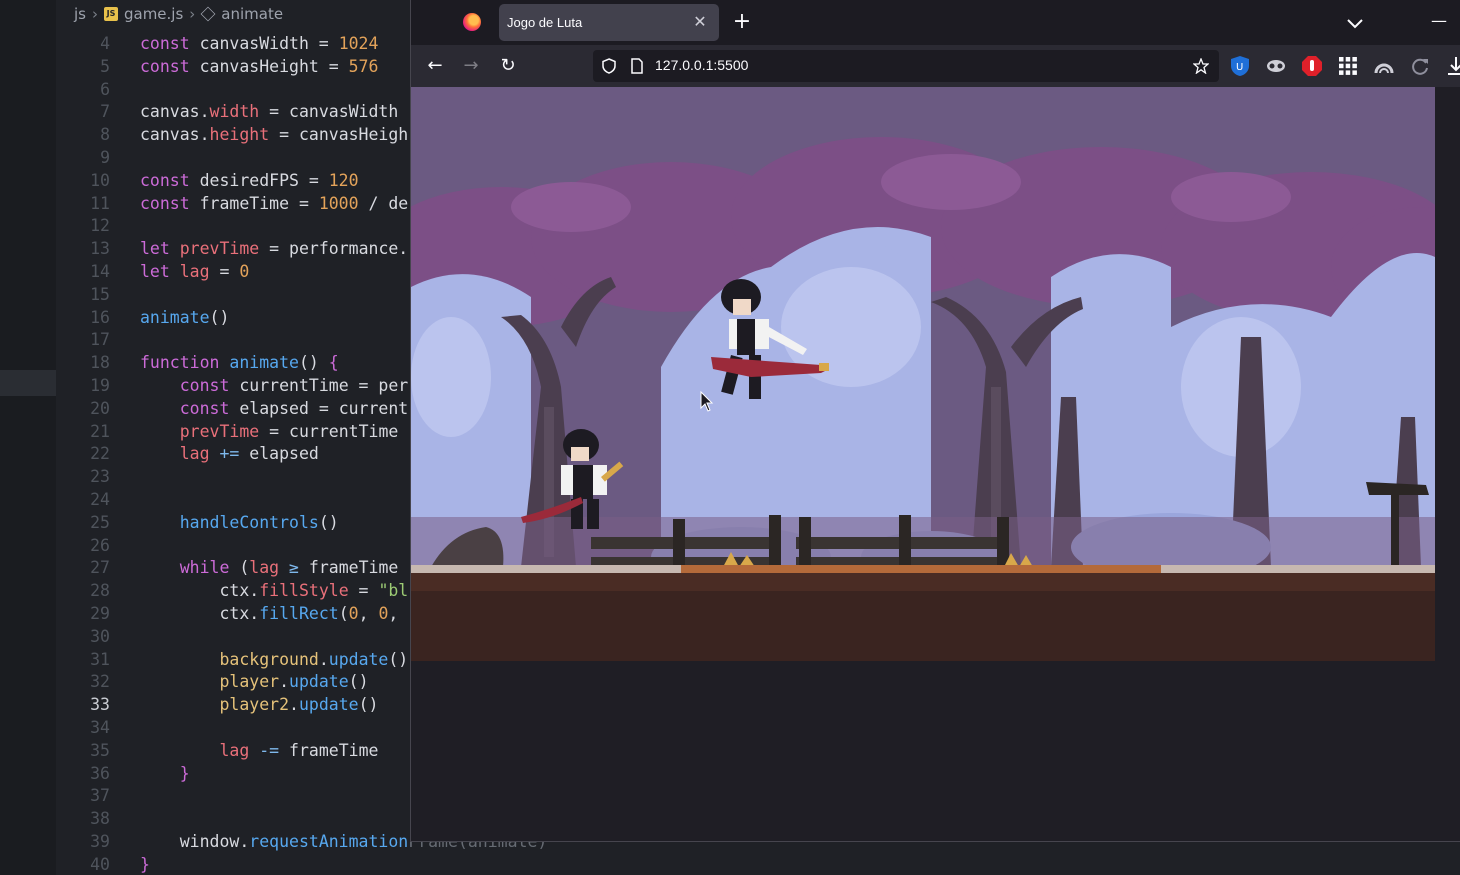  Describe the element at coordinates (100, 636) in the screenshot. I see `line-number: 30` at that location.